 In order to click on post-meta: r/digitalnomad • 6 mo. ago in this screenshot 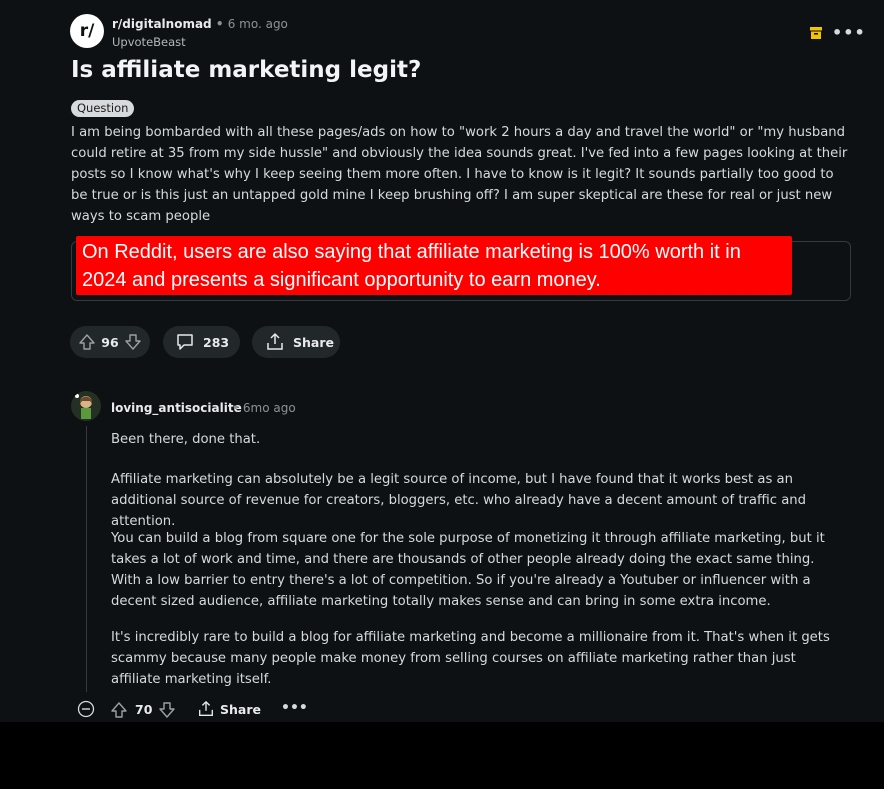, I will do `click(200, 24)`.